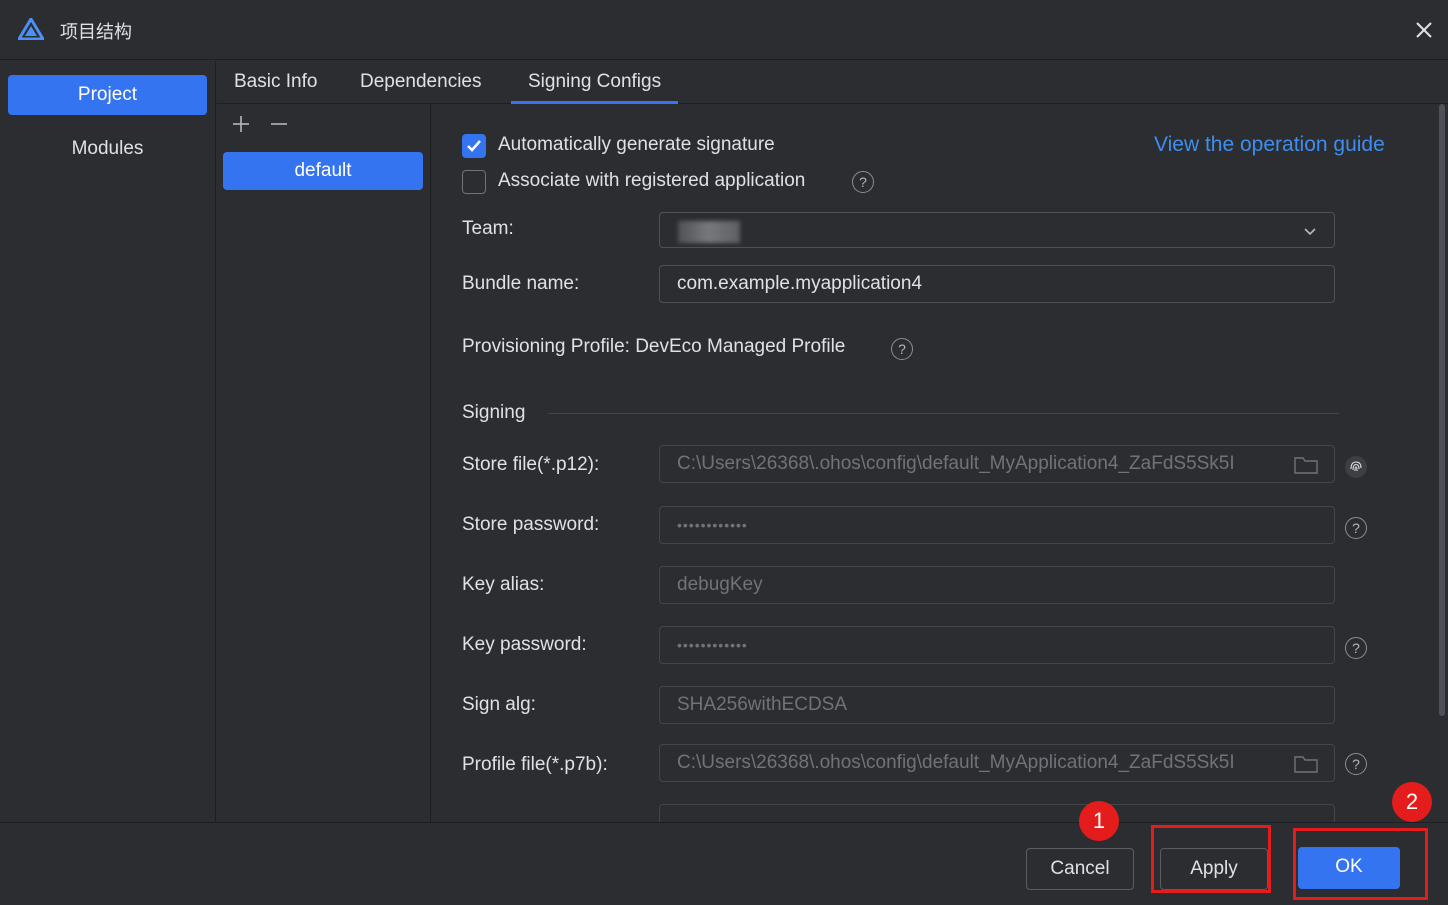  Describe the element at coordinates (521, 283) in the screenshot. I see `bundle-name-label: Bundle name:` at that location.